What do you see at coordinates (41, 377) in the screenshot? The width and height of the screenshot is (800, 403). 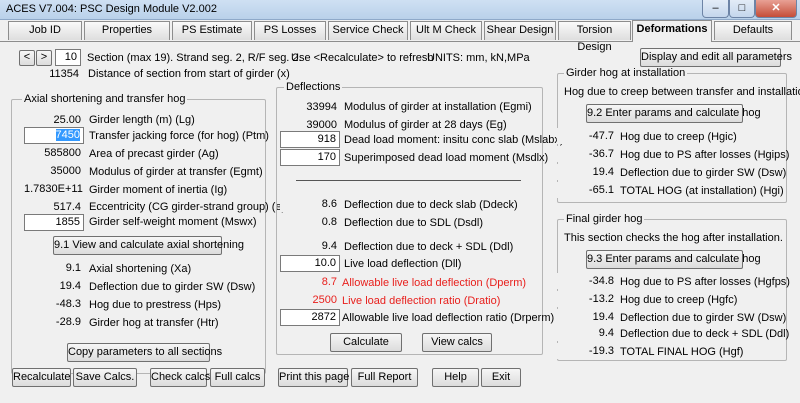 I see `recalculate-button: Recalculate` at bounding box center [41, 377].